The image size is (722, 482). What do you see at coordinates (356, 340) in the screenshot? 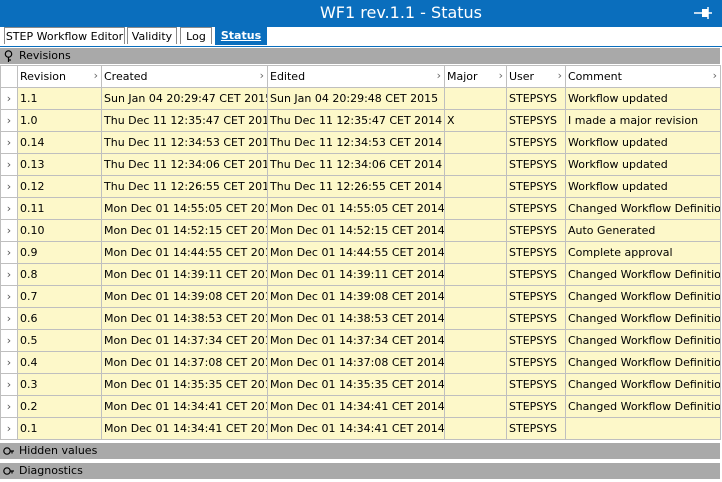
I see `cell-edited: Mon Dec 01 14:37:34 CET 2014` at bounding box center [356, 340].